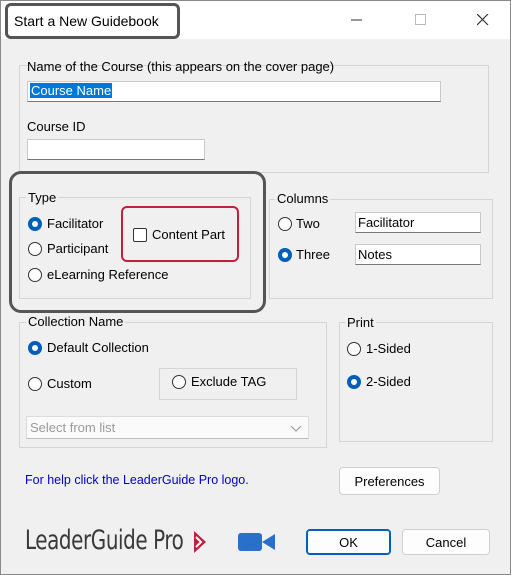 The height and width of the screenshot is (575, 511). Describe the element at coordinates (285, 224) in the screenshot. I see `columns-two-radio` at that location.